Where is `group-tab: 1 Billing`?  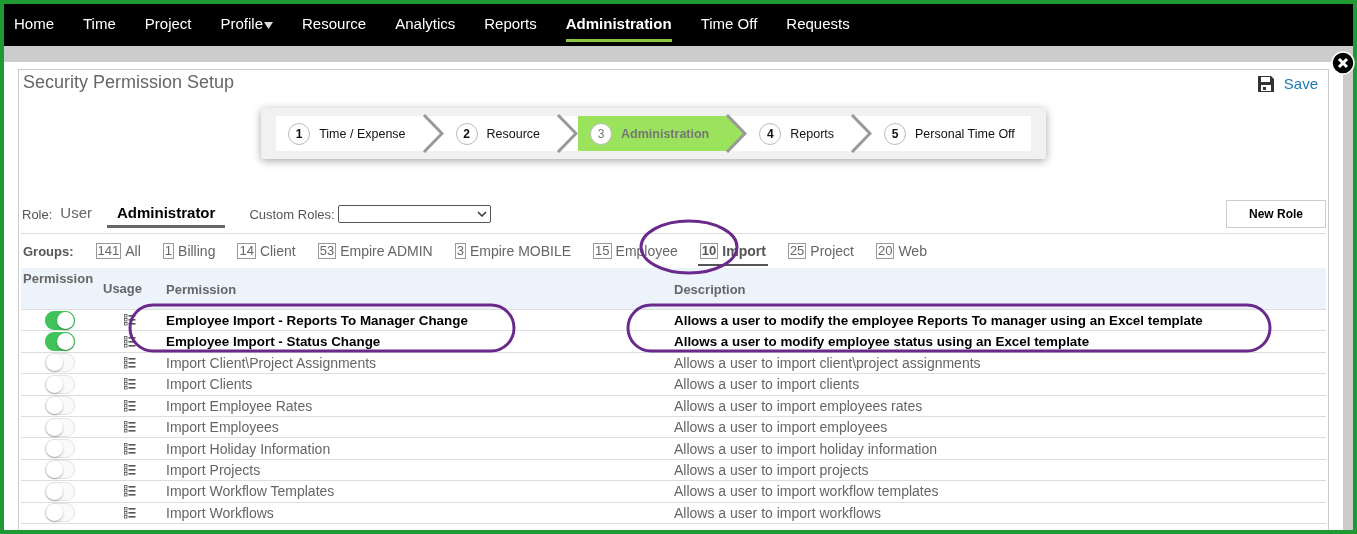
group-tab: 1 Billing is located at coordinates (189, 251).